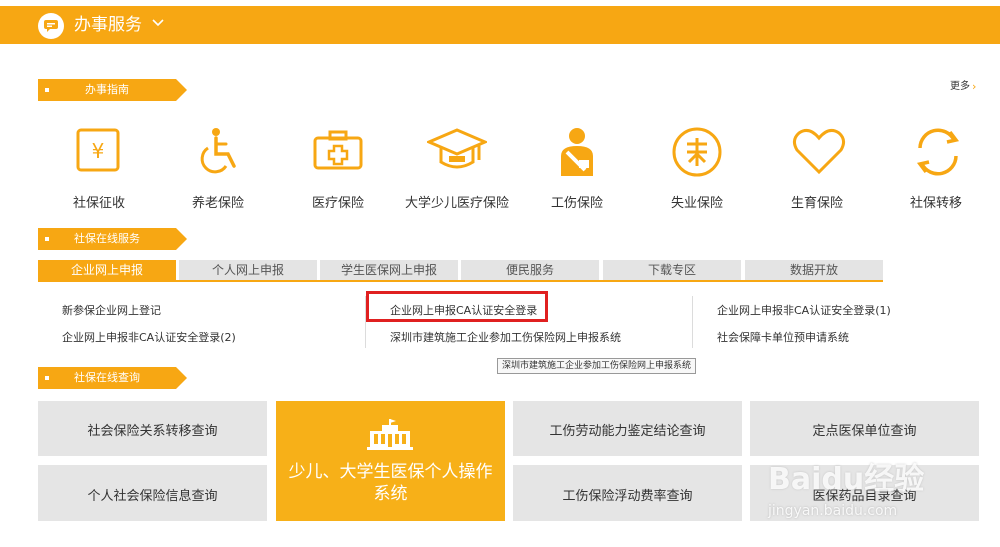  Describe the element at coordinates (814, 270) in the screenshot. I see `tab-open-data: 数据开放` at that location.